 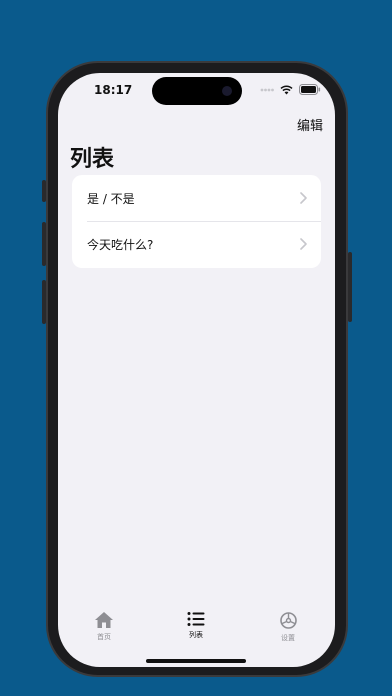 What do you see at coordinates (120, 244) in the screenshot?
I see `list-item-label: 今天吃什么?` at bounding box center [120, 244].